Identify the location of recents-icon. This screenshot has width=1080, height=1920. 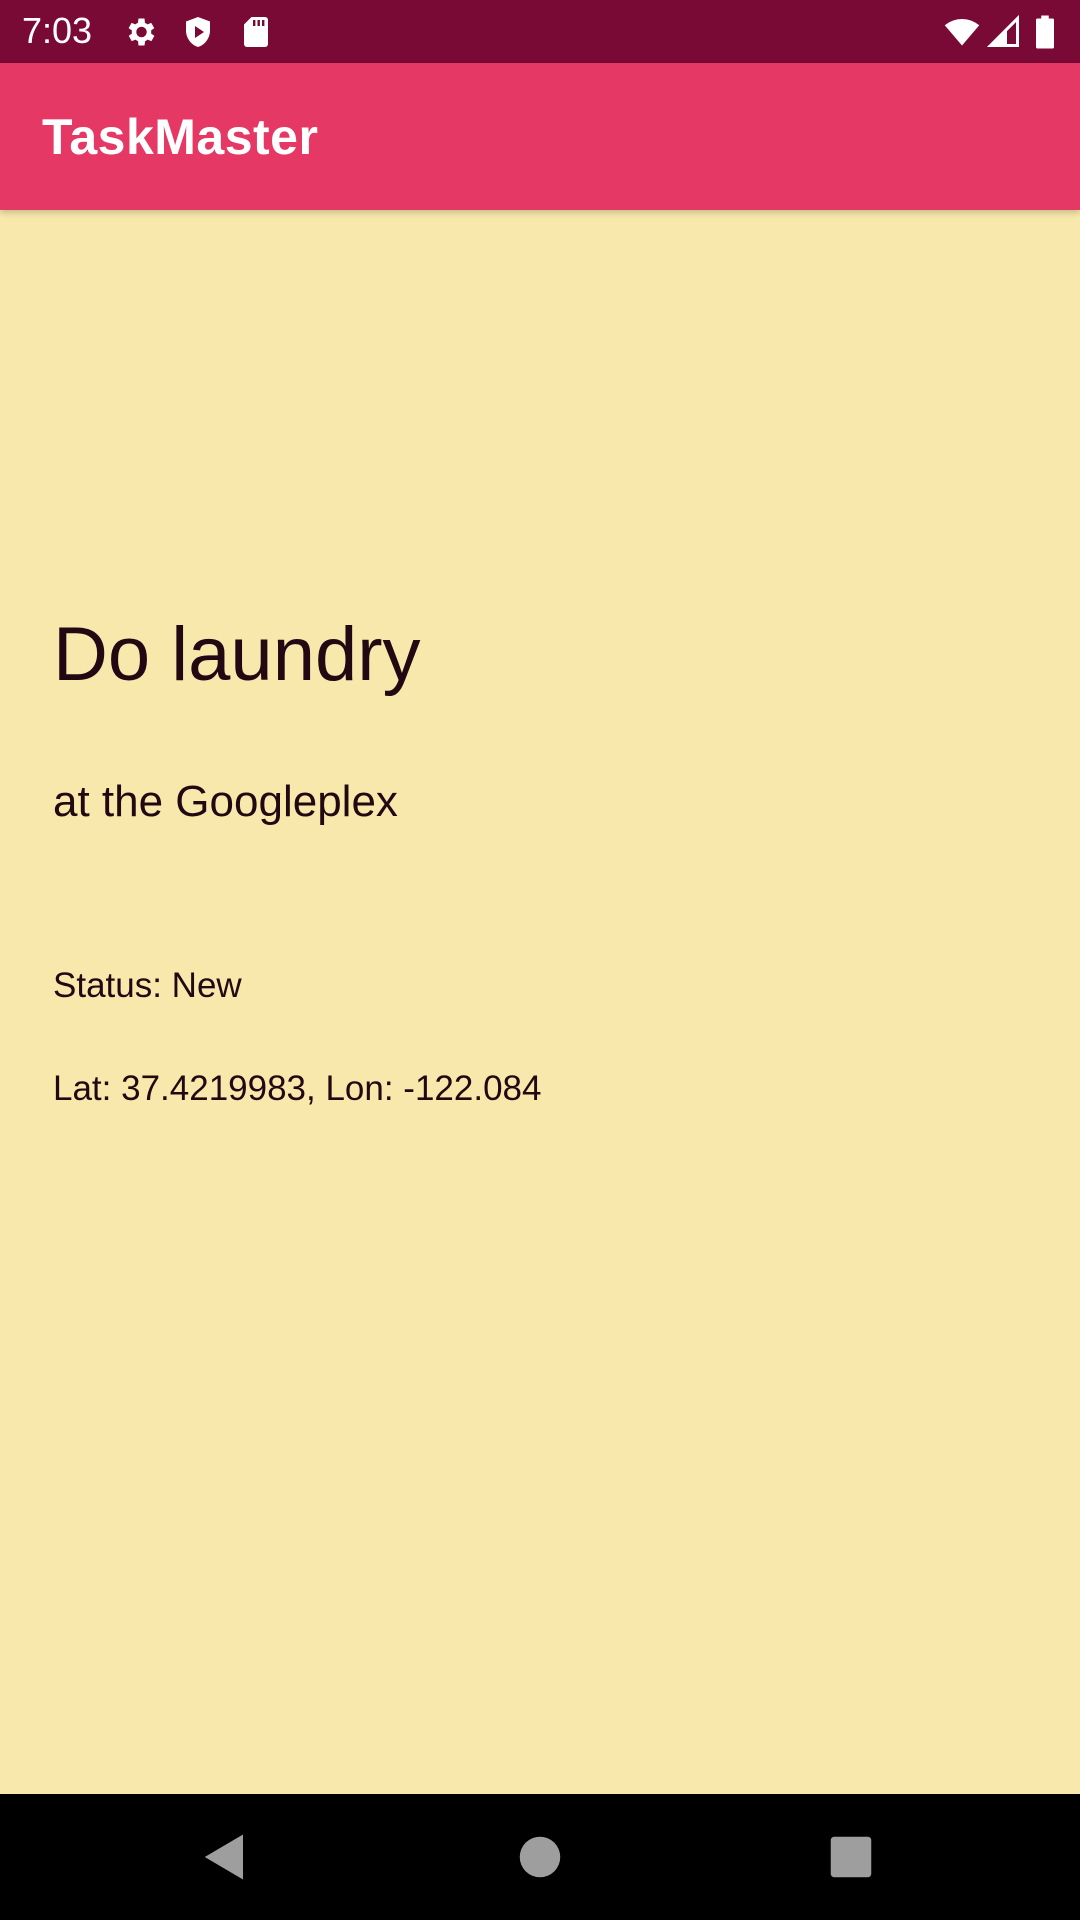
(851, 1857).